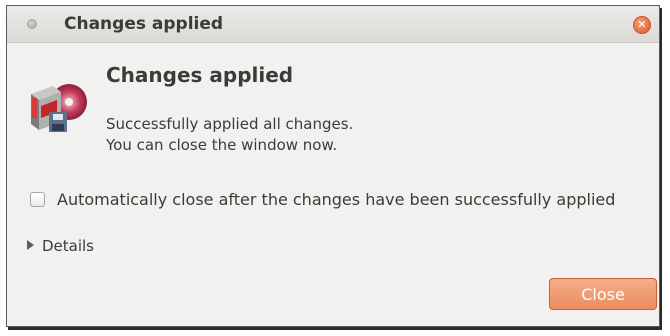 The width and height of the screenshot is (670, 336). What do you see at coordinates (144, 24) in the screenshot?
I see `window-title: Changes applied` at bounding box center [144, 24].